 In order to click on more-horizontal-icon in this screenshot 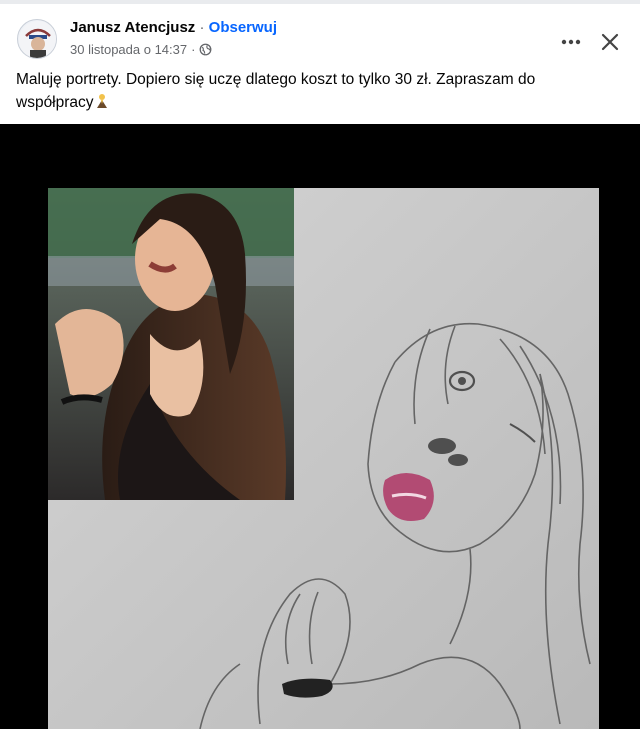, I will do `click(571, 42)`.